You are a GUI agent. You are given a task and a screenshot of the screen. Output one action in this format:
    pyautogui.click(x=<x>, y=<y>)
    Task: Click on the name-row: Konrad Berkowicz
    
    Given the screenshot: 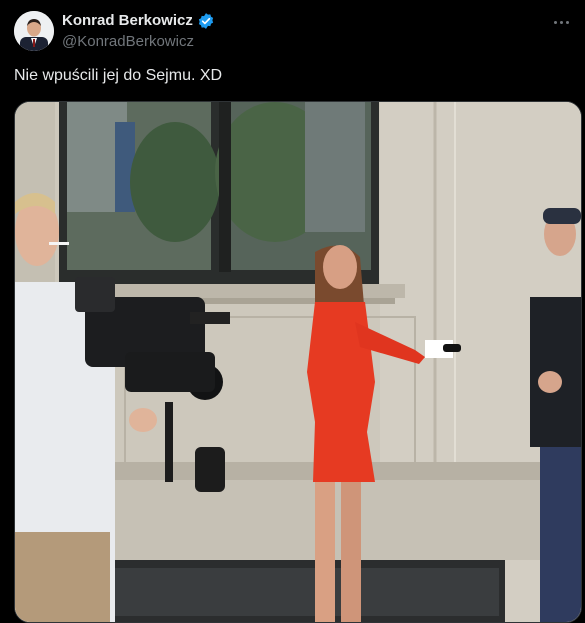 What is the action you would take?
    pyautogui.click(x=138, y=21)
    